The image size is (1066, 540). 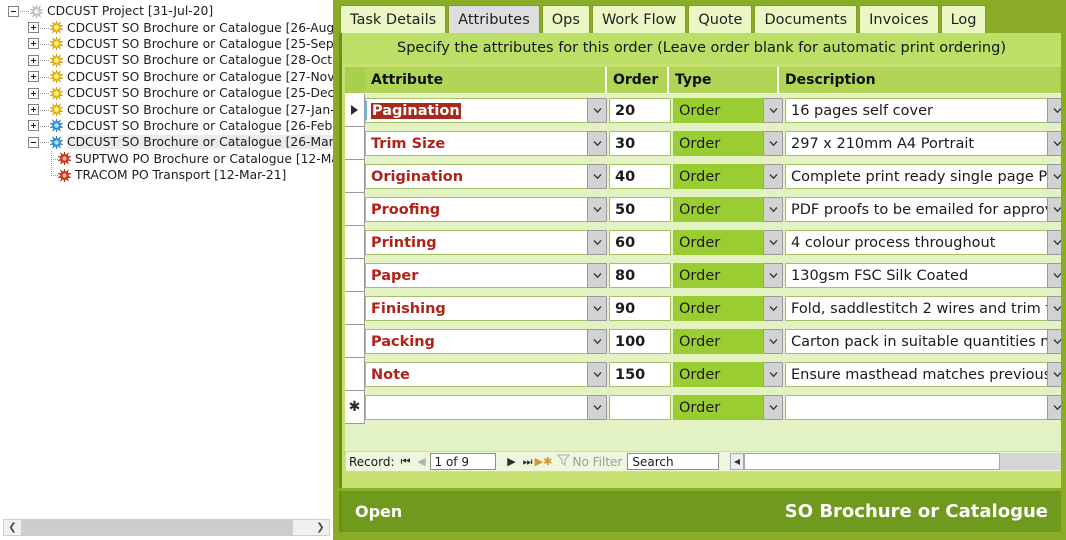 I want to click on attribute-combo-text, so click(x=476, y=407).